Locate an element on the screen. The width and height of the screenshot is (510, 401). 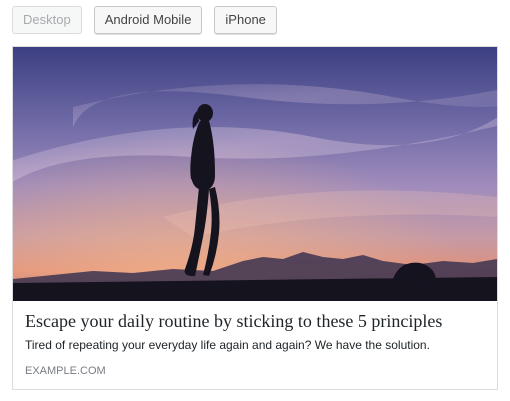
tab-desktop: Desktop is located at coordinates (47, 20).